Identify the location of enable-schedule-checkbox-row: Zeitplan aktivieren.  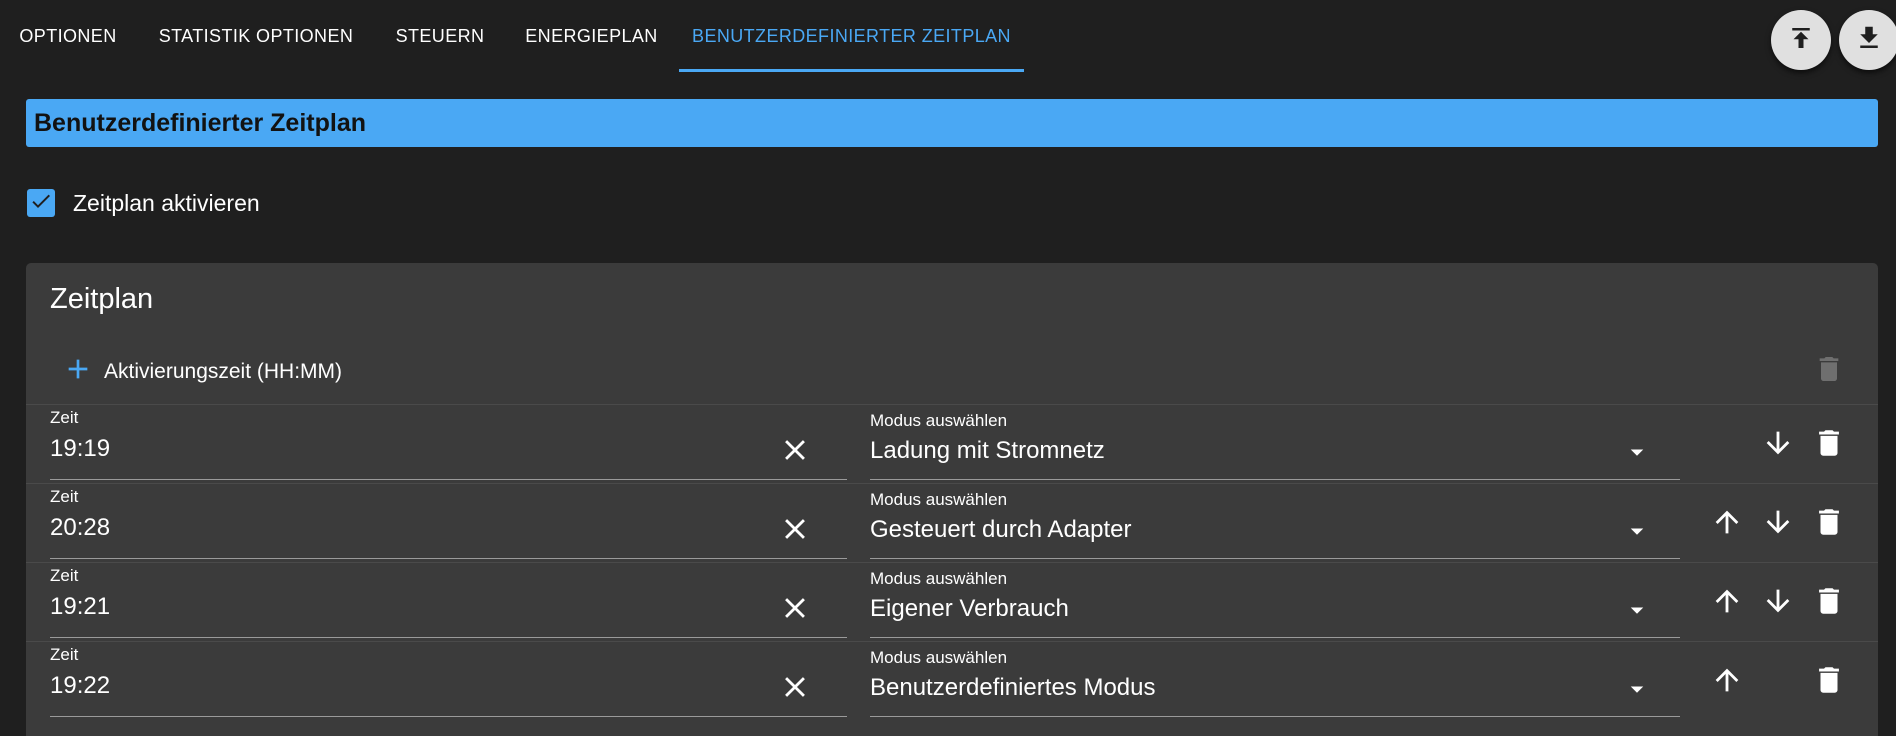
(143, 203).